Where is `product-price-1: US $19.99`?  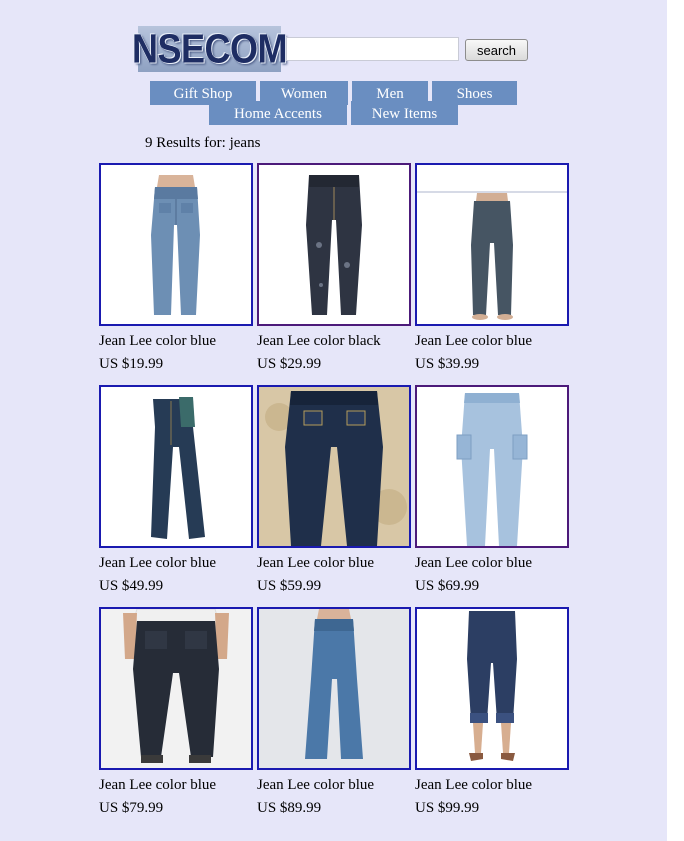
product-price-1: US $19.99 is located at coordinates (131, 364).